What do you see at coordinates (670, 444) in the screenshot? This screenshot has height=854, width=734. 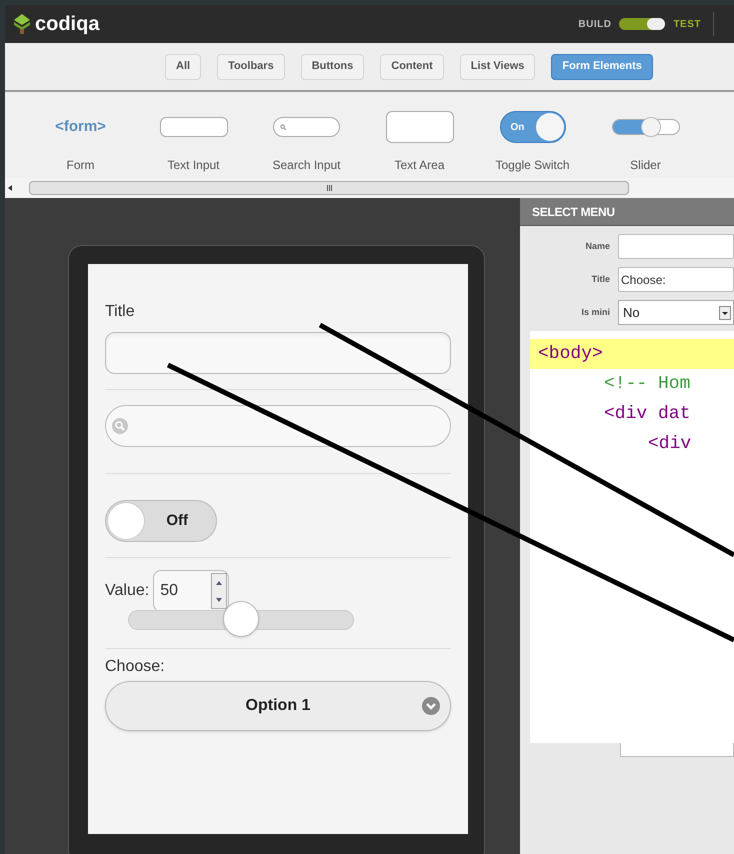 I see `code-line: <div` at bounding box center [670, 444].